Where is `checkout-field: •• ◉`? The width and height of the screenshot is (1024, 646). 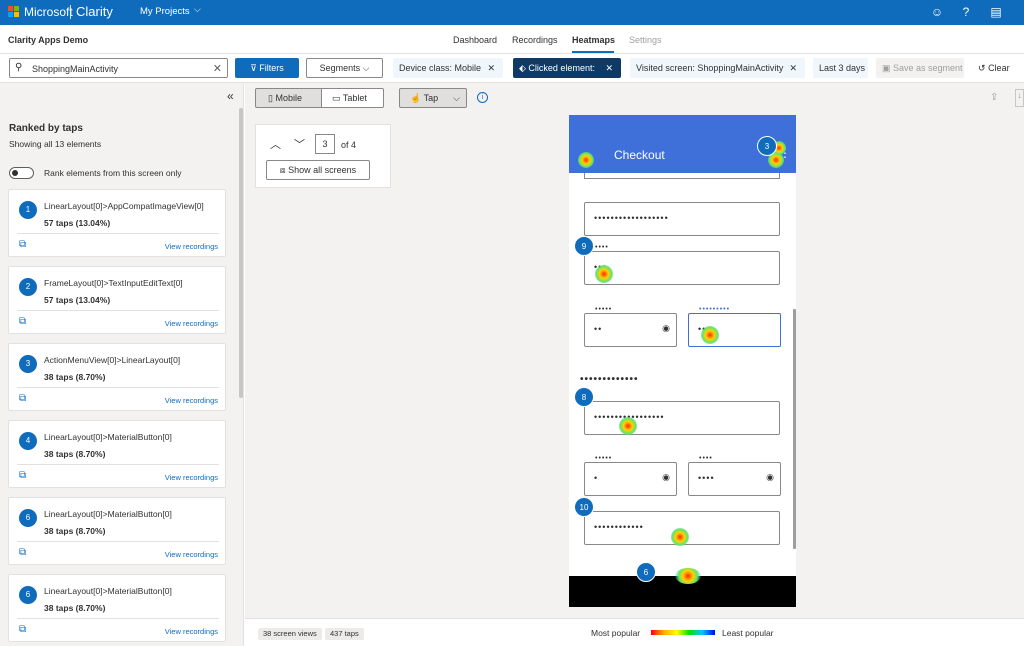 checkout-field: •• ◉ is located at coordinates (630, 330).